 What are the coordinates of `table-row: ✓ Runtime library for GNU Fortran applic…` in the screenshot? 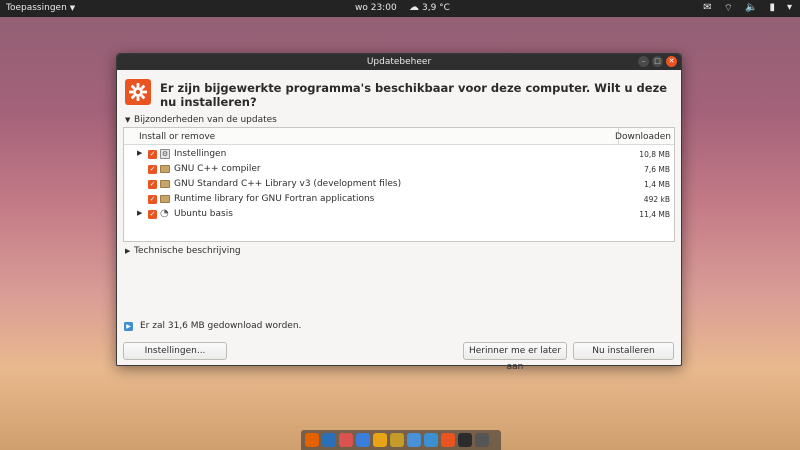 It's located at (399, 199).